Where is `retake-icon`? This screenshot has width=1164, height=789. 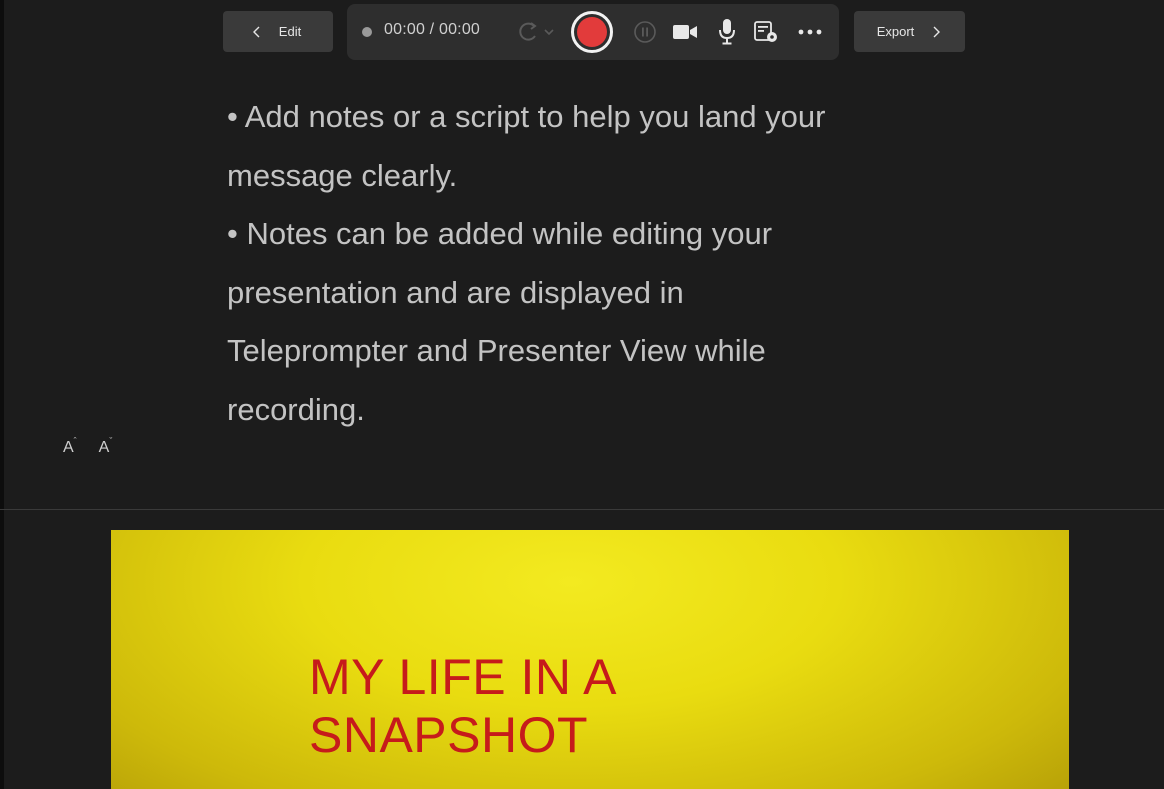
retake-icon is located at coordinates (536, 32).